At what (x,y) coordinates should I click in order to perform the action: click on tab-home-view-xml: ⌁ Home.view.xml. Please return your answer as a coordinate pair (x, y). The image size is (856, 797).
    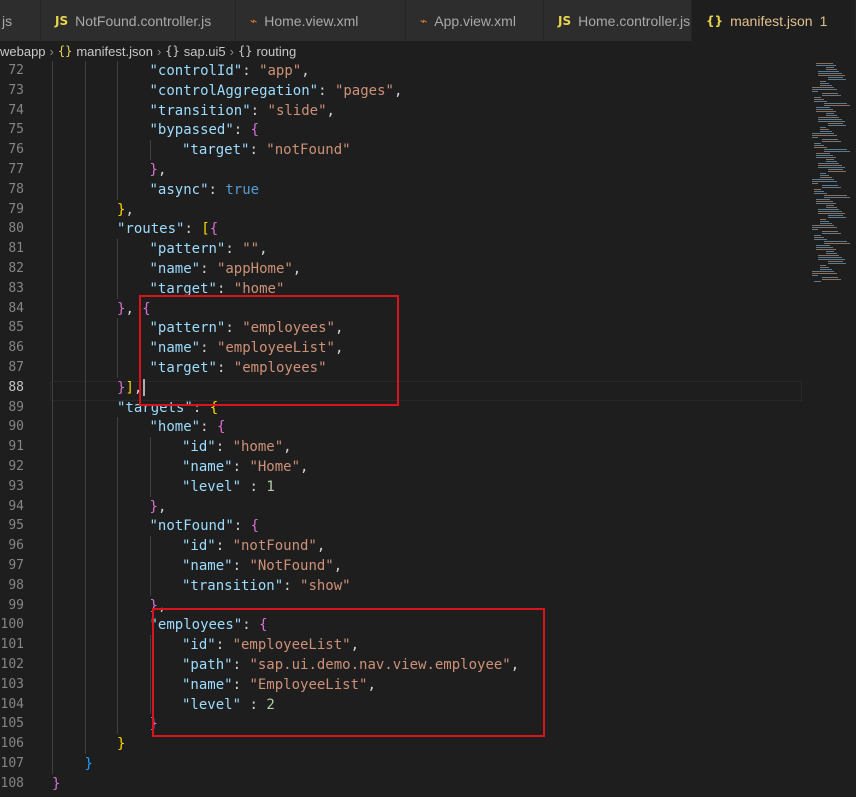
    Looking at the image, I should click on (321, 20).